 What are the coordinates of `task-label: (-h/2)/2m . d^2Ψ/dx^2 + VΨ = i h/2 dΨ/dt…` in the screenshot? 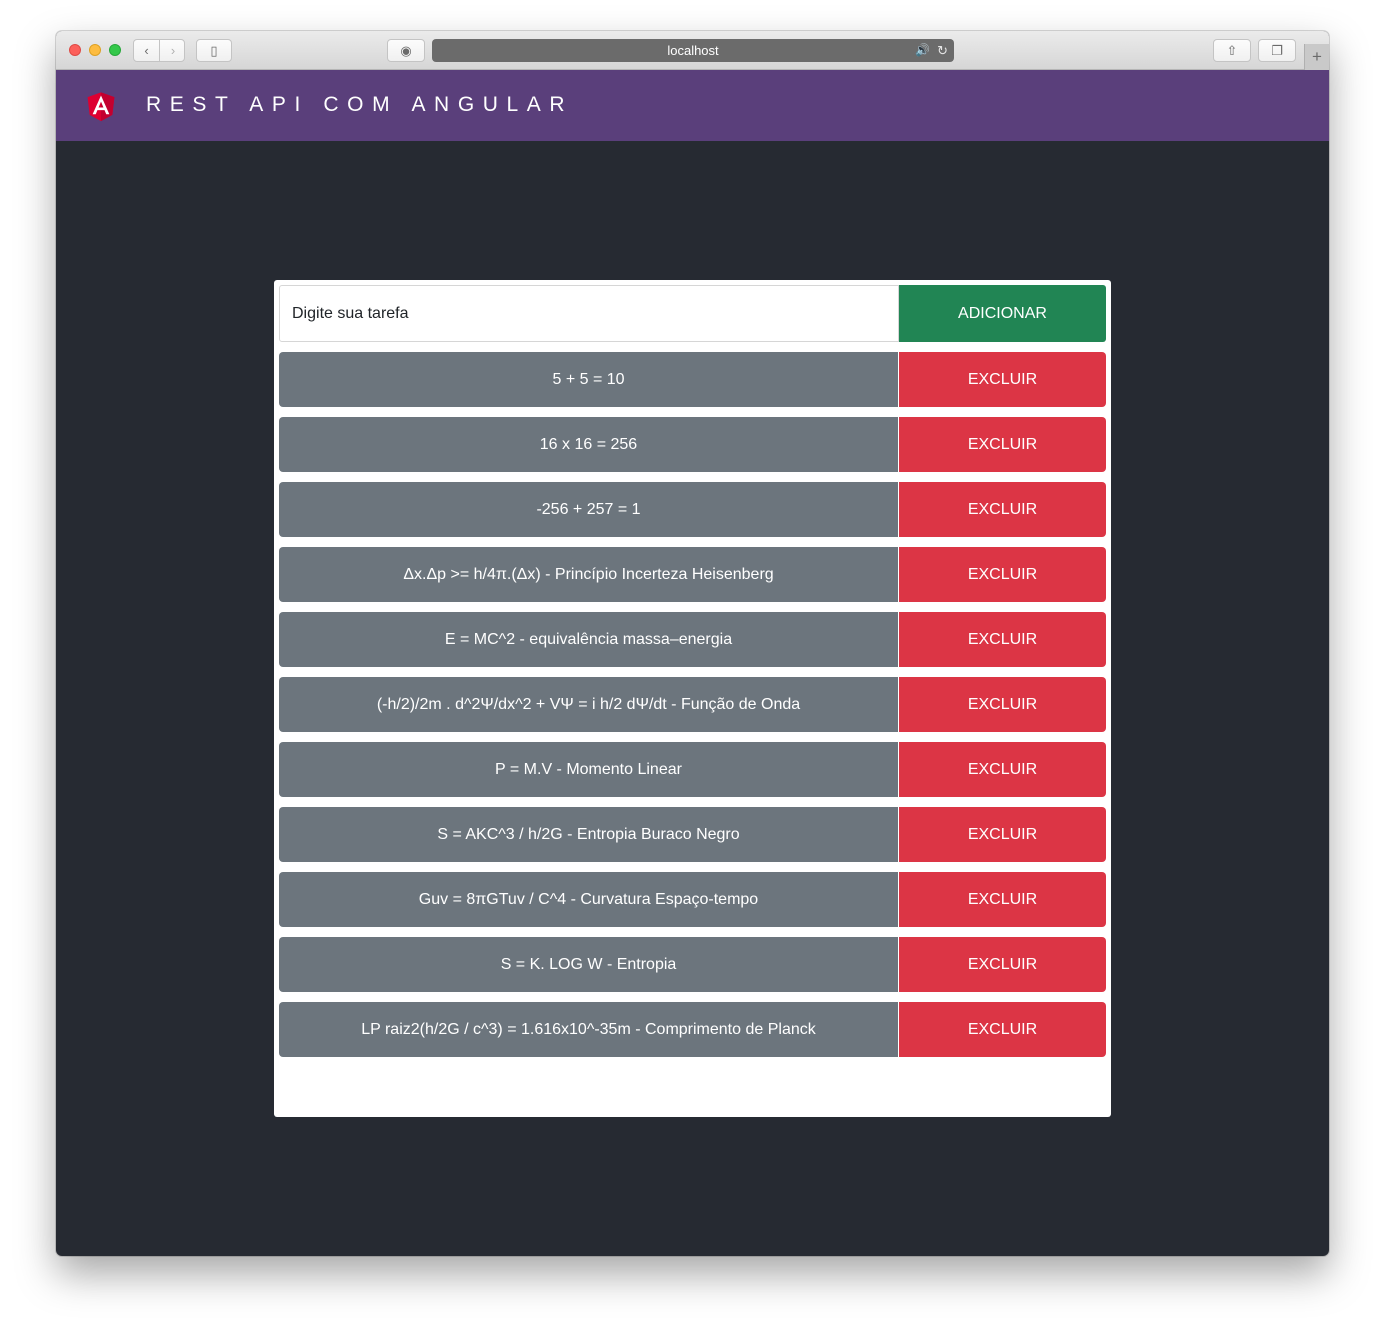 It's located at (588, 704).